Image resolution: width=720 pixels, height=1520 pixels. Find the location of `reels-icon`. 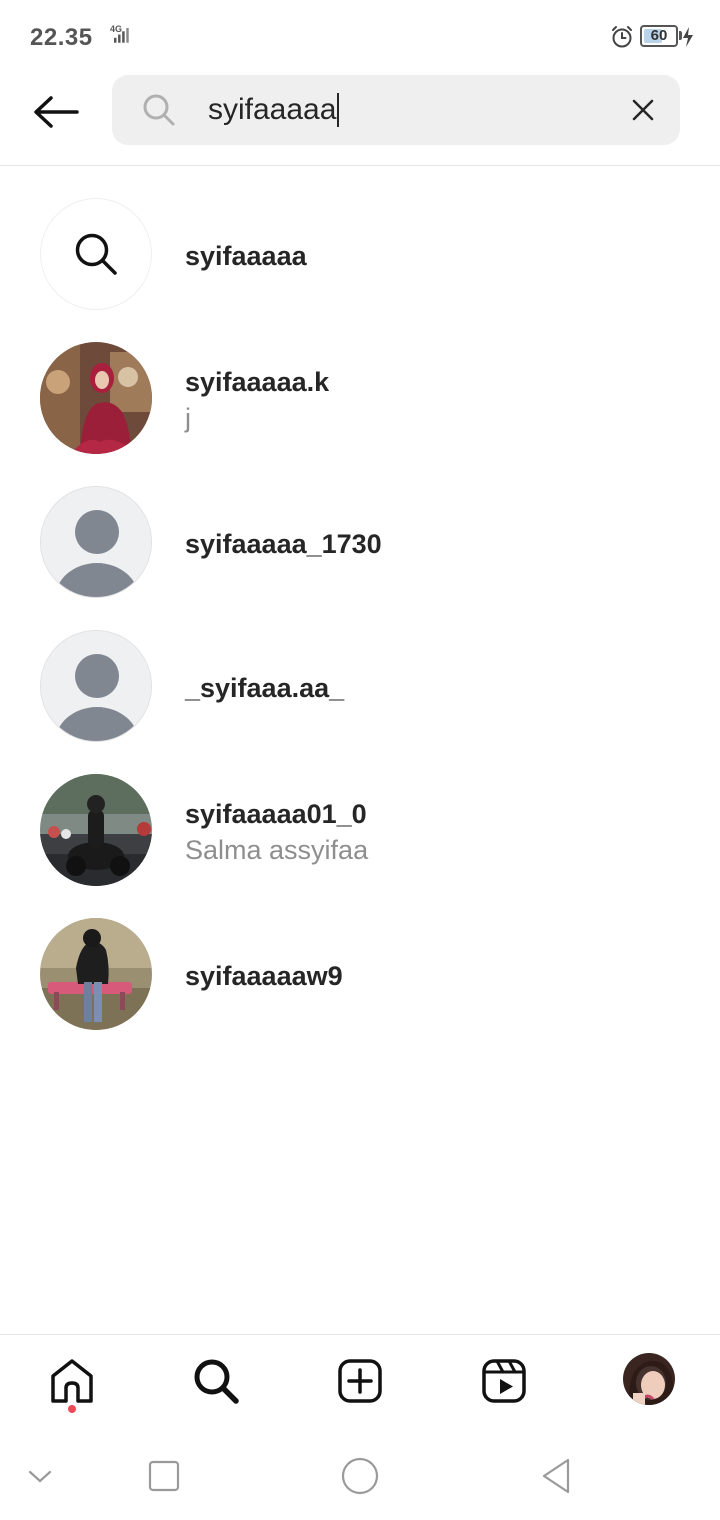

reels-icon is located at coordinates (504, 1381).